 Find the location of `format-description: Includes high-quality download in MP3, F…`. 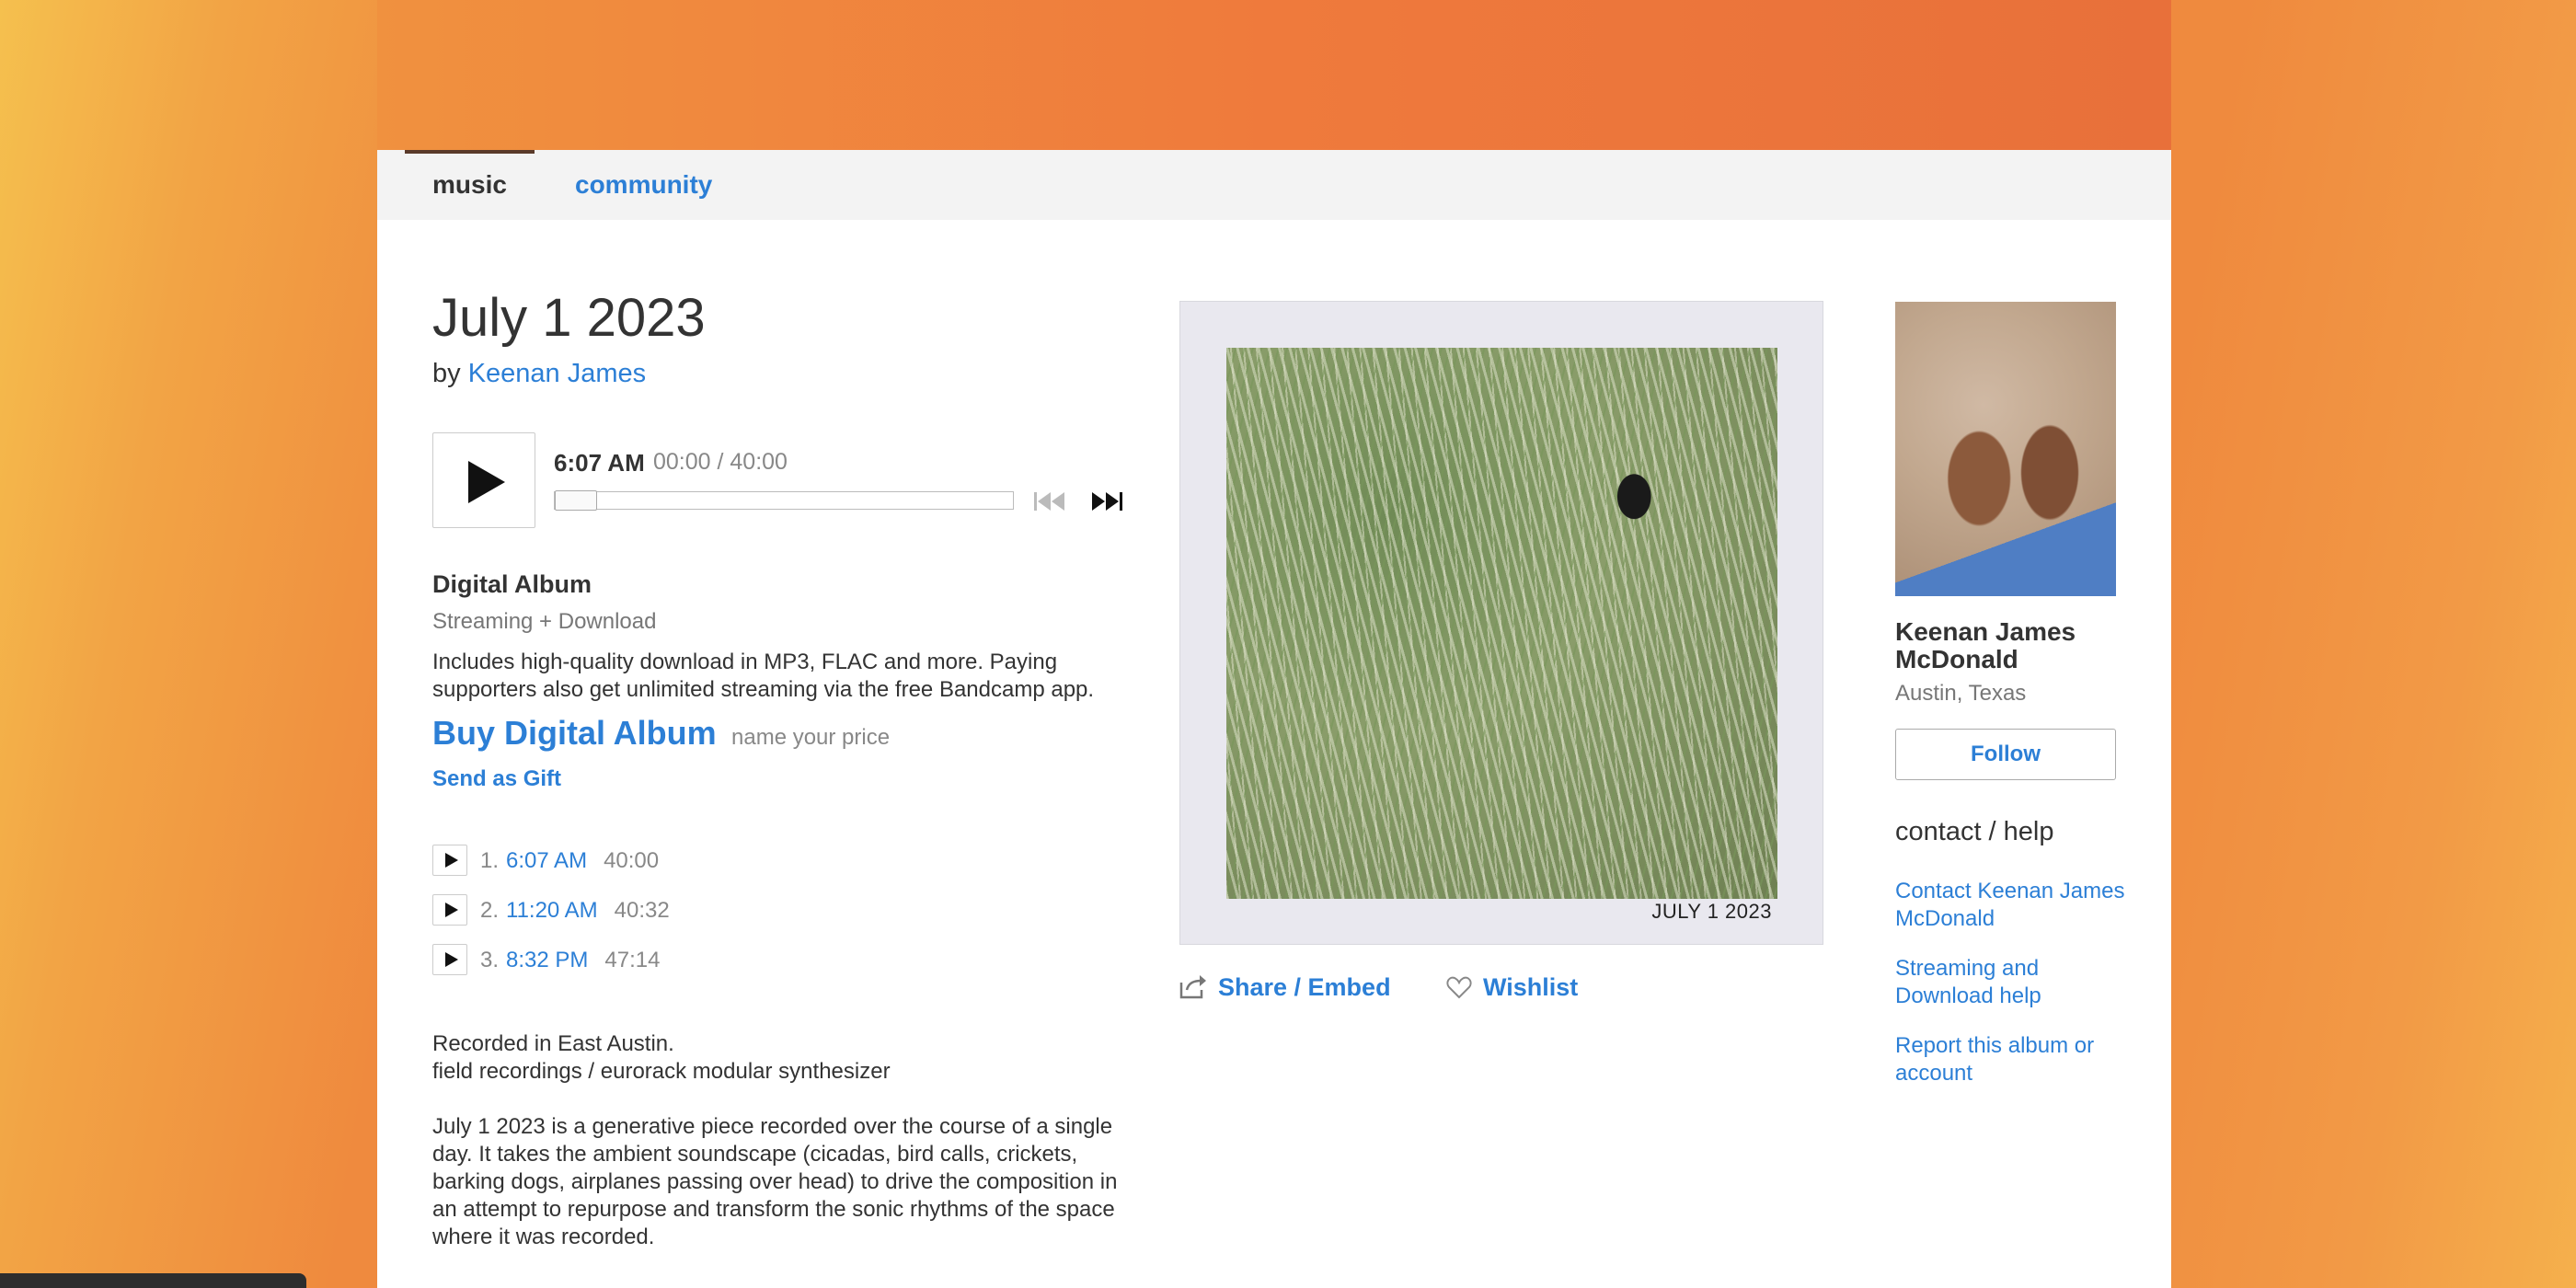

format-description: Includes high-quality download in MP3, F… is located at coordinates (763, 676).